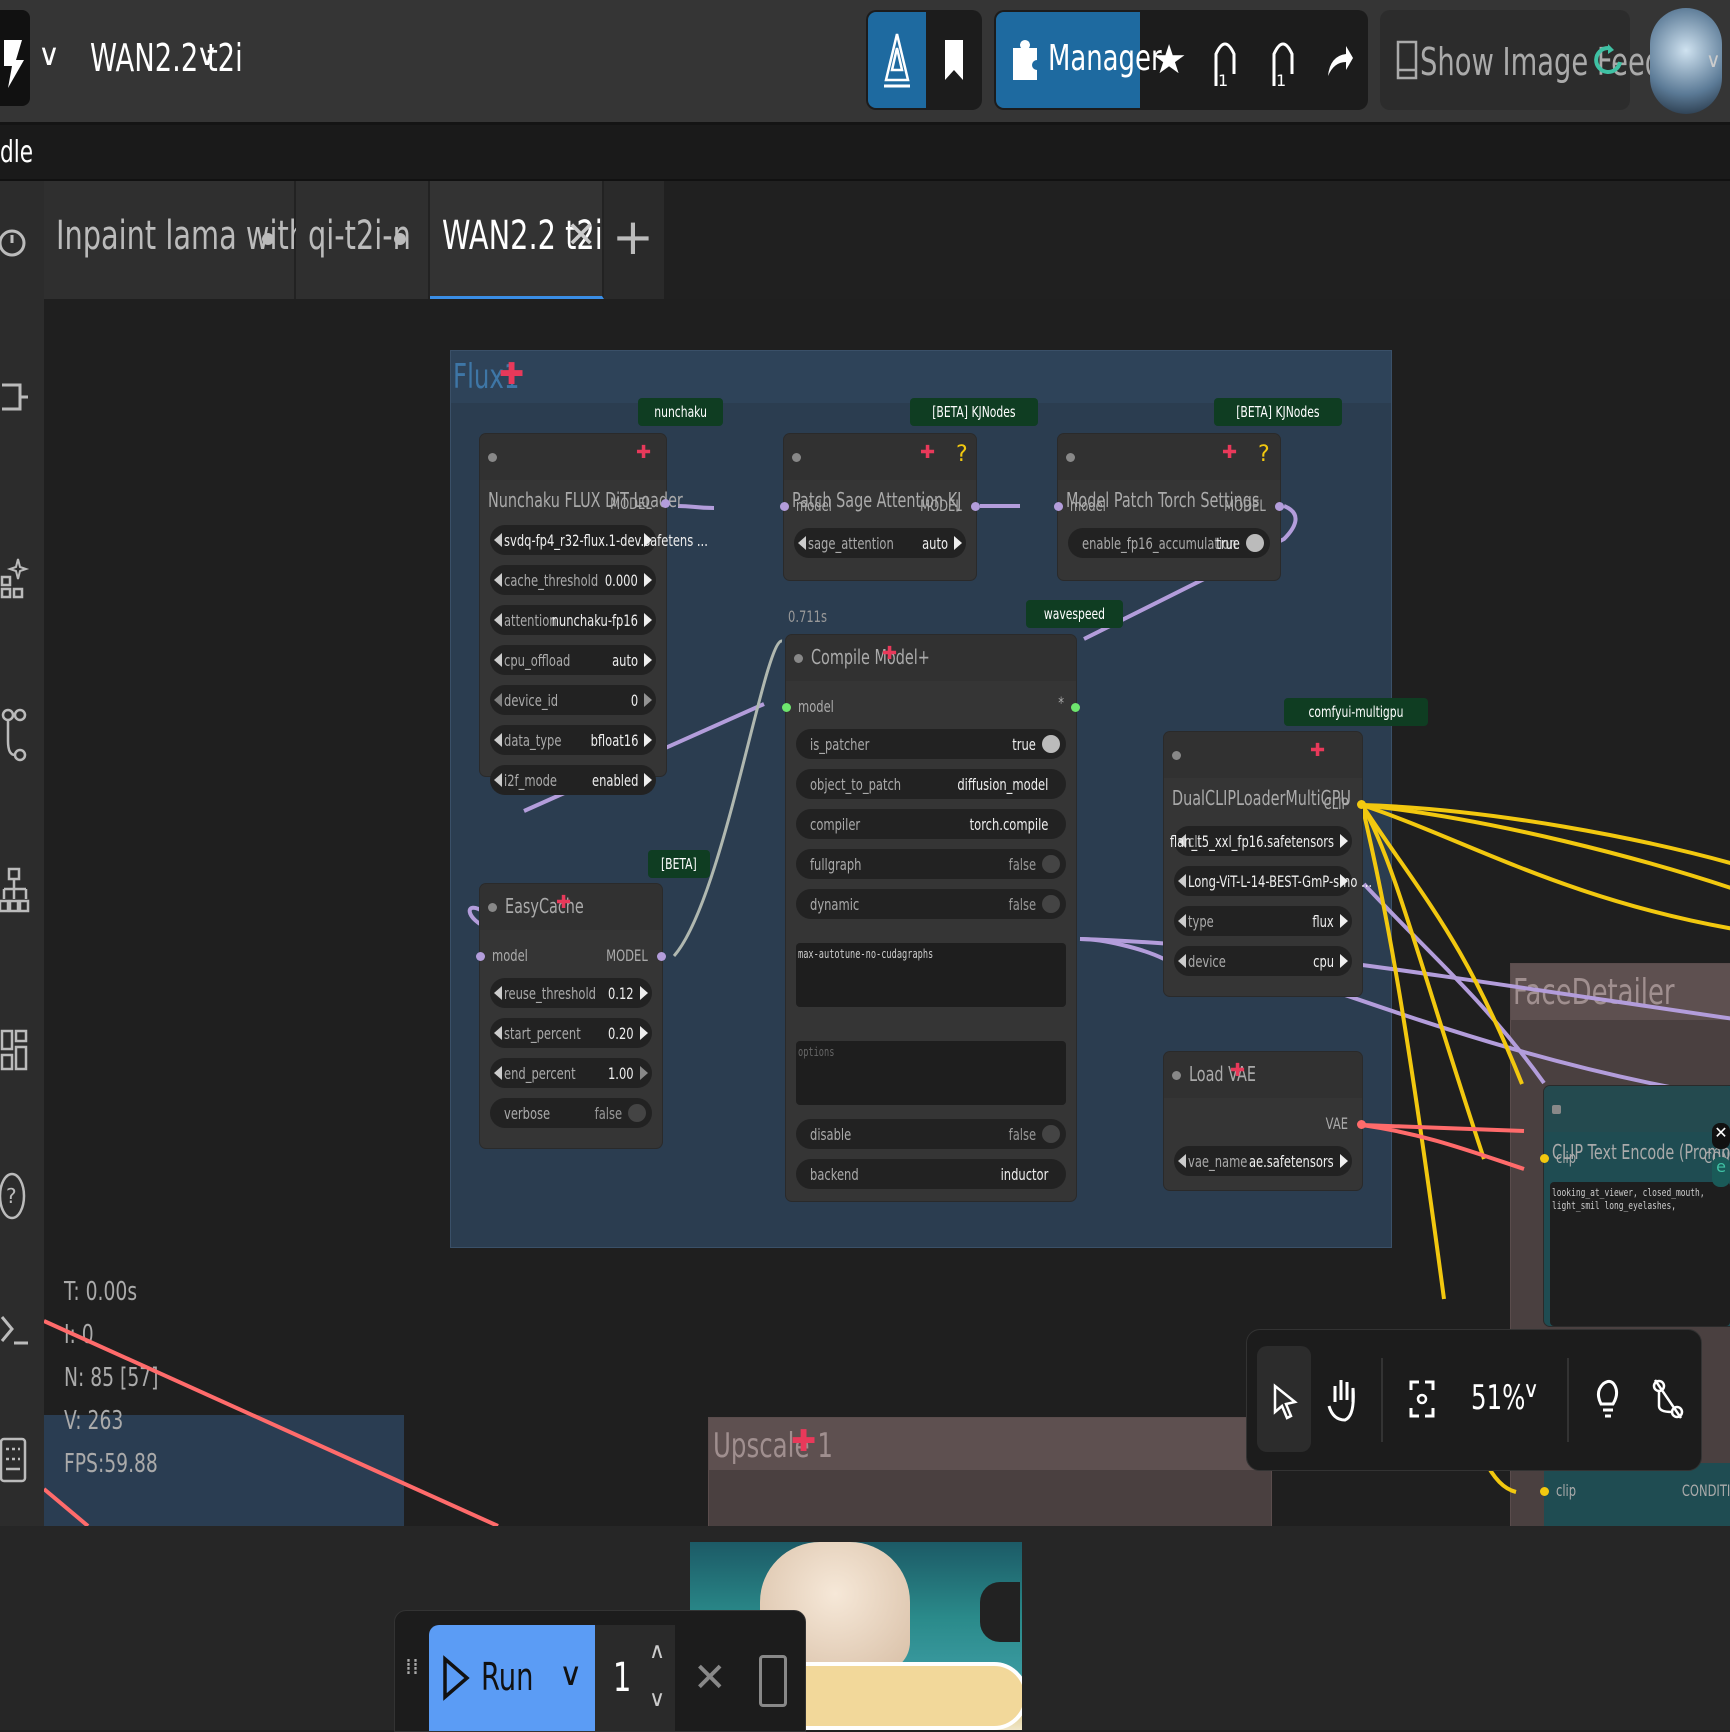  Describe the element at coordinates (512, 1678) in the screenshot. I see `run-button: Run ∨` at that location.